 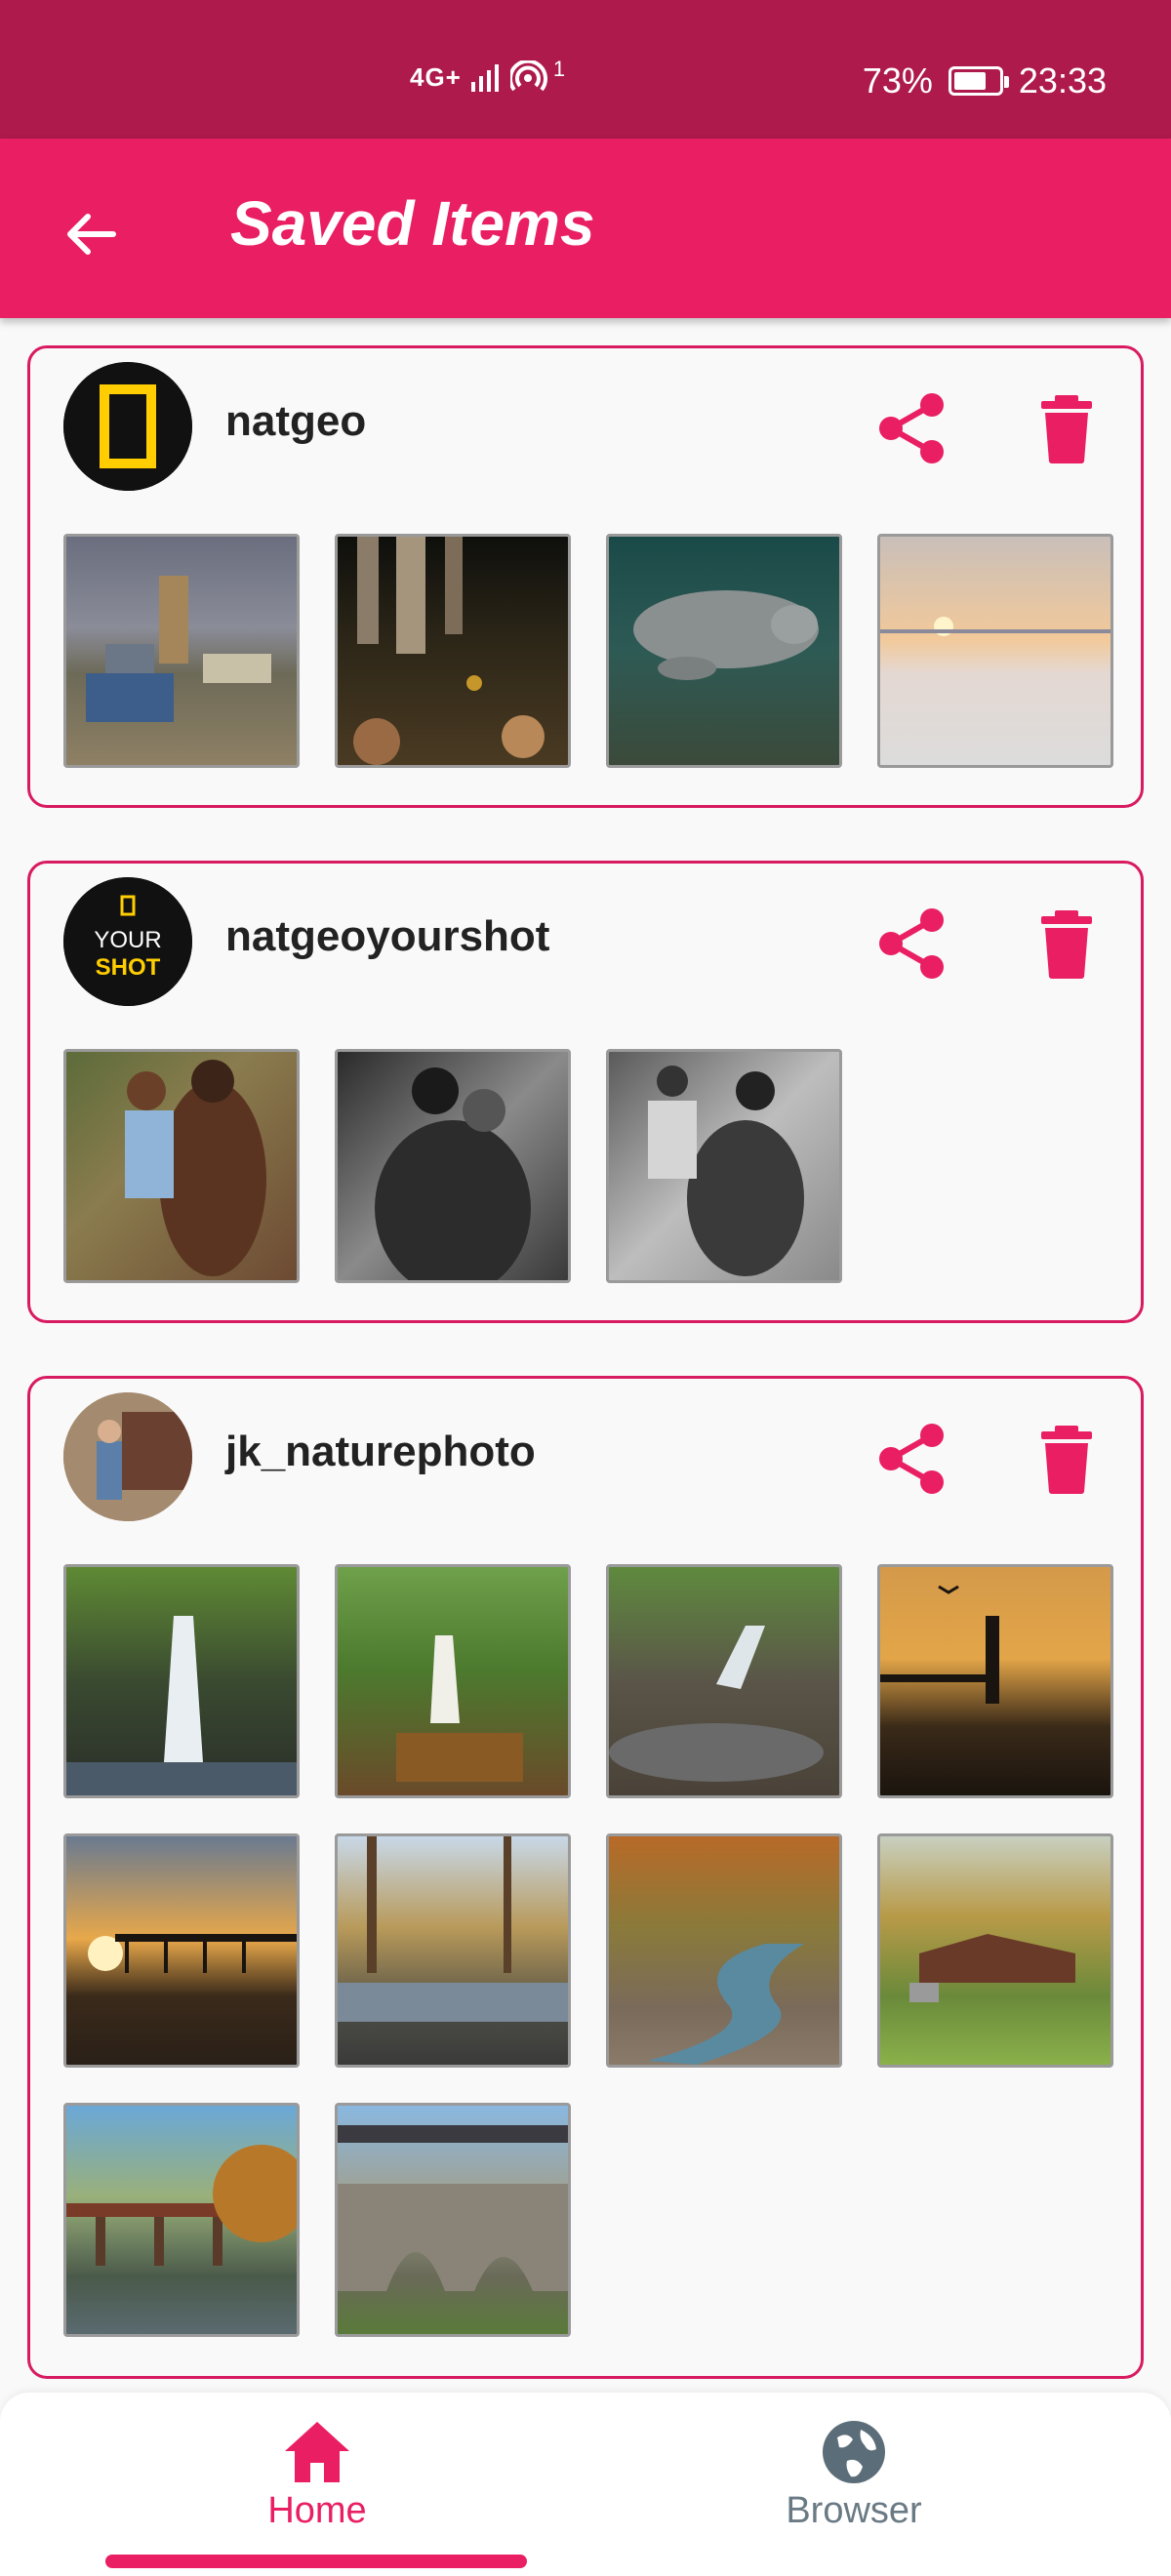 I want to click on forest-floor-image, so click(x=449, y=651).